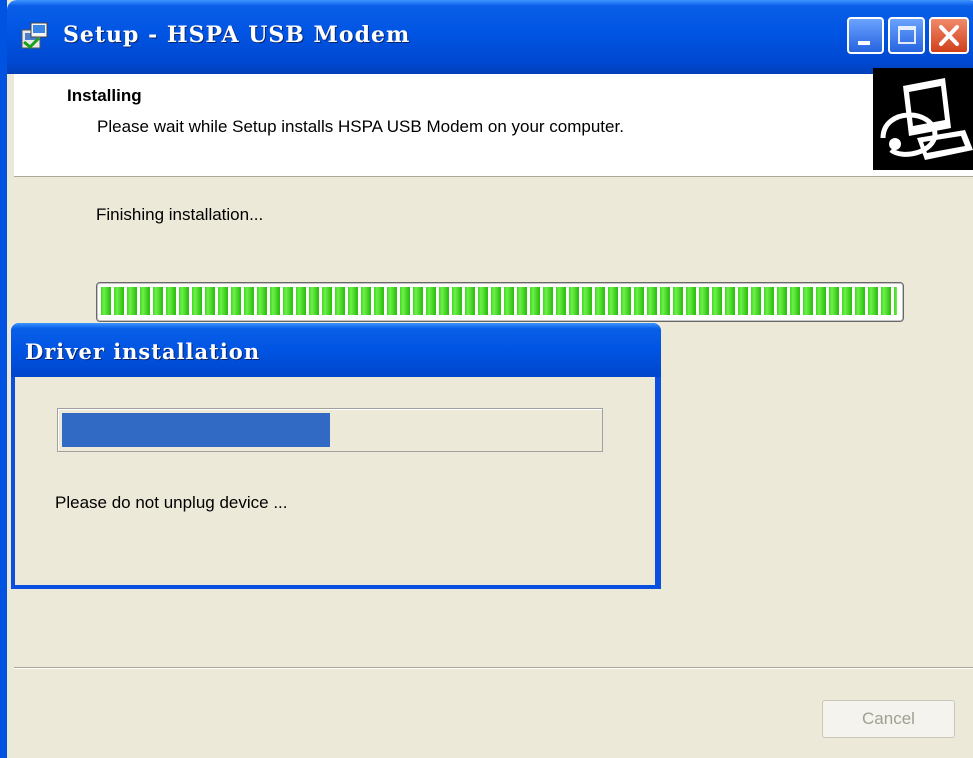 The image size is (973, 758). I want to click on driver-progress-bar, so click(330, 430).